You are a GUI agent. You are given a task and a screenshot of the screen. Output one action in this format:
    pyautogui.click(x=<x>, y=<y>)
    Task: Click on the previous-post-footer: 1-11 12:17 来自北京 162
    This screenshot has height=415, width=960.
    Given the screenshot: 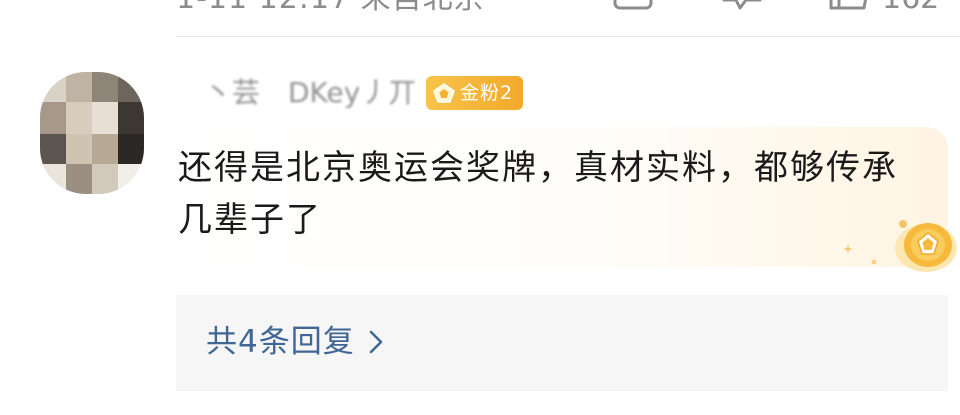 What is the action you would take?
    pyautogui.click(x=480, y=7)
    